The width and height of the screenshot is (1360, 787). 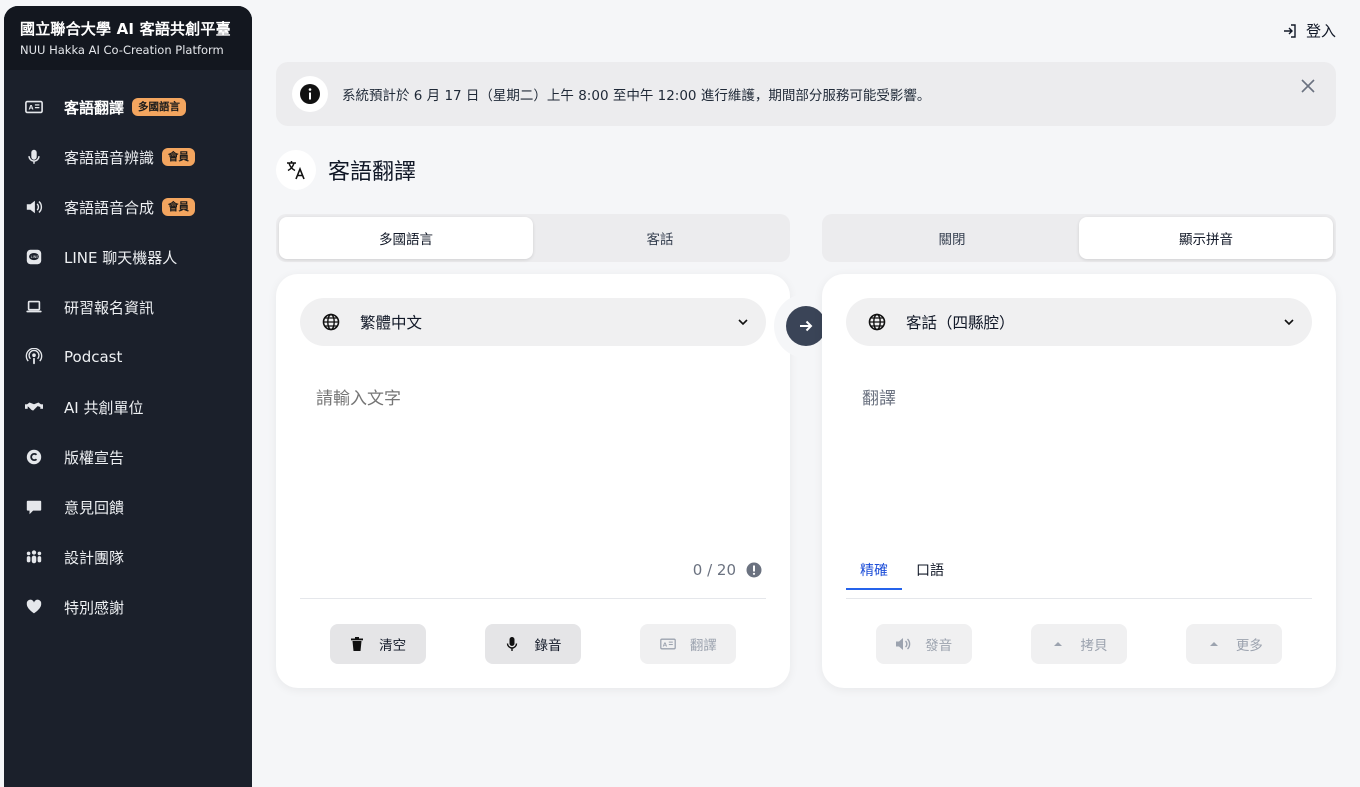 I want to click on team-icon, so click(x=34, y=557).